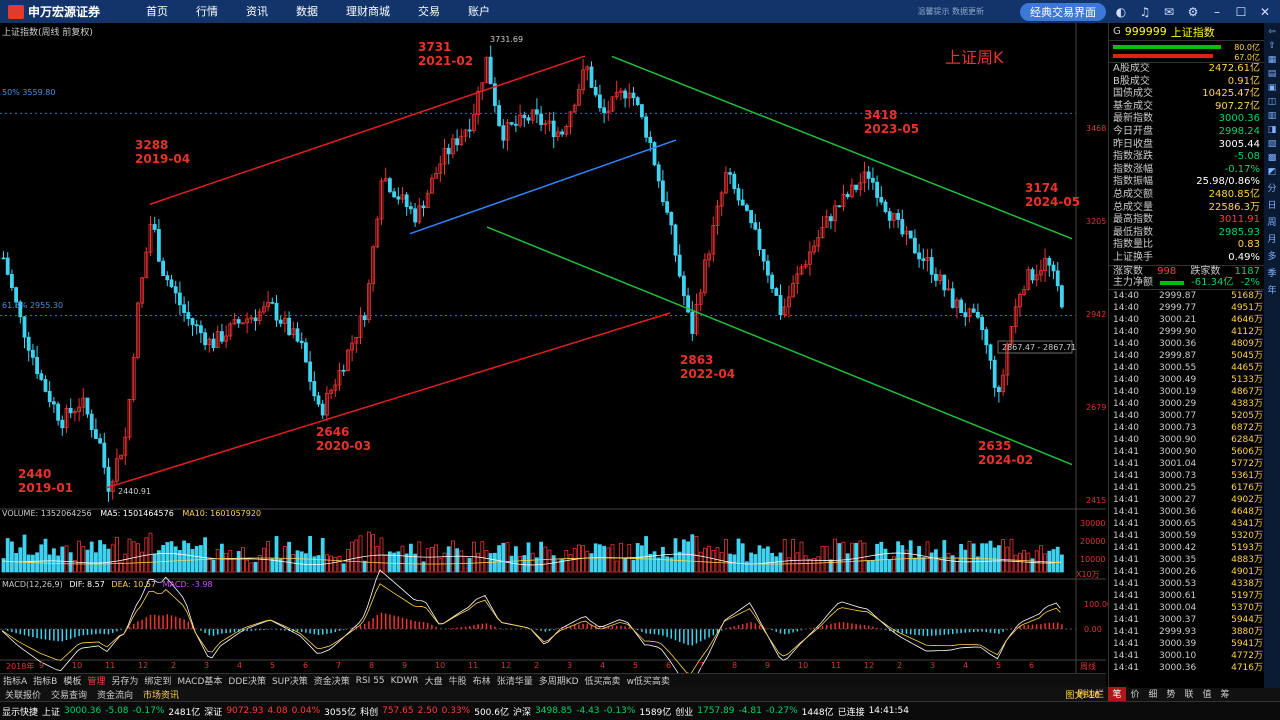  I want to click on indicator-tab: 另存为, so click(124, 680).